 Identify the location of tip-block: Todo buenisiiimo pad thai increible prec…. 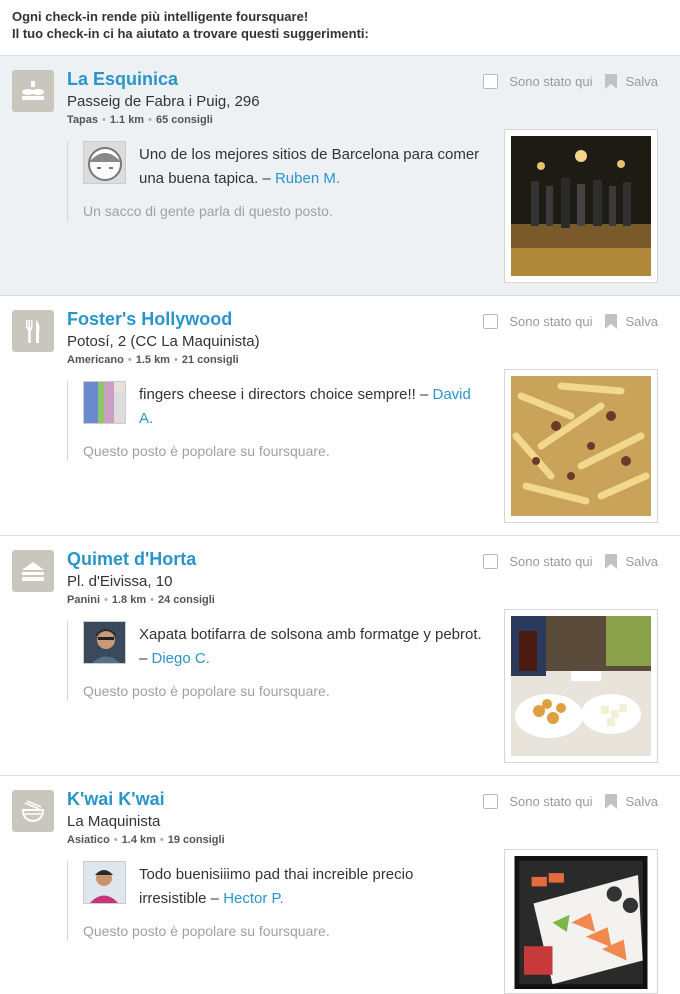
(277, 901).